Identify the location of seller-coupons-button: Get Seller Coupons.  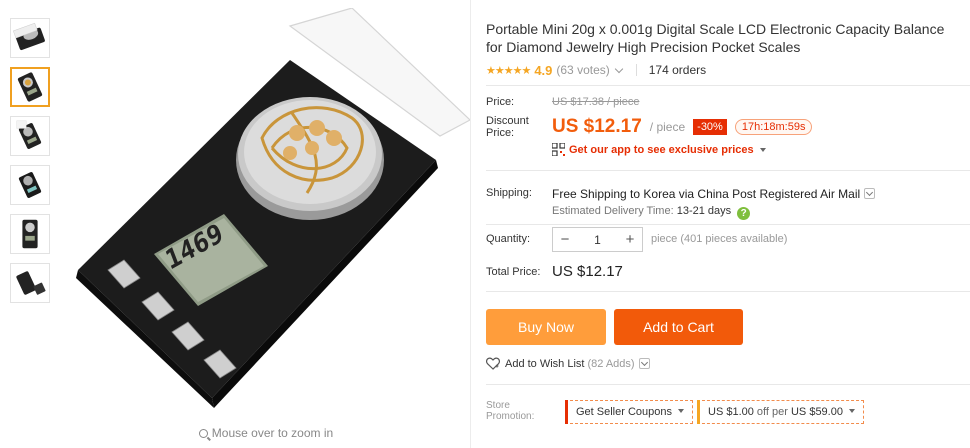
(629, 412).